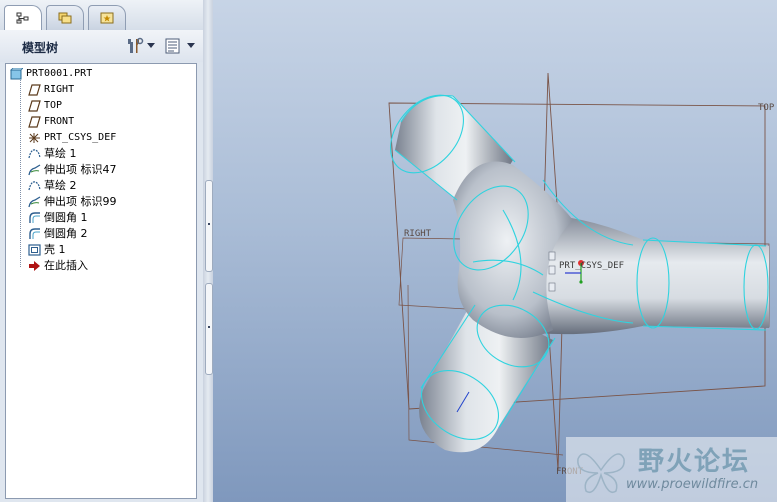 The width and height of the screenshot is (777, 502). What do you see at coordinates (59, 121) in the screenshot?
I see `tree-item-label: FRONT` at bounding box center [59, 121].